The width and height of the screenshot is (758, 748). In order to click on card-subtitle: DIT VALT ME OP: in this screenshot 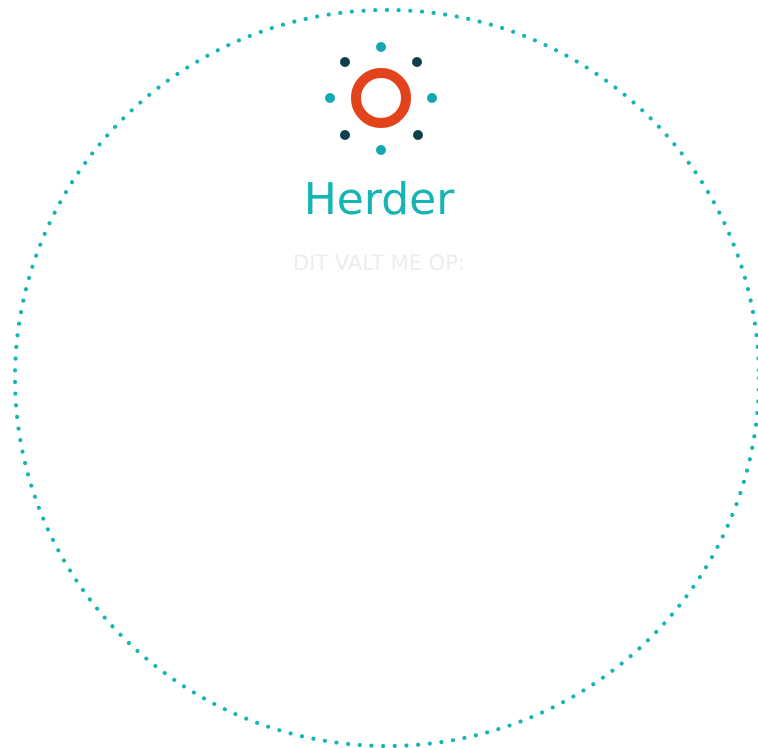, I will do `click(379, 263)`.